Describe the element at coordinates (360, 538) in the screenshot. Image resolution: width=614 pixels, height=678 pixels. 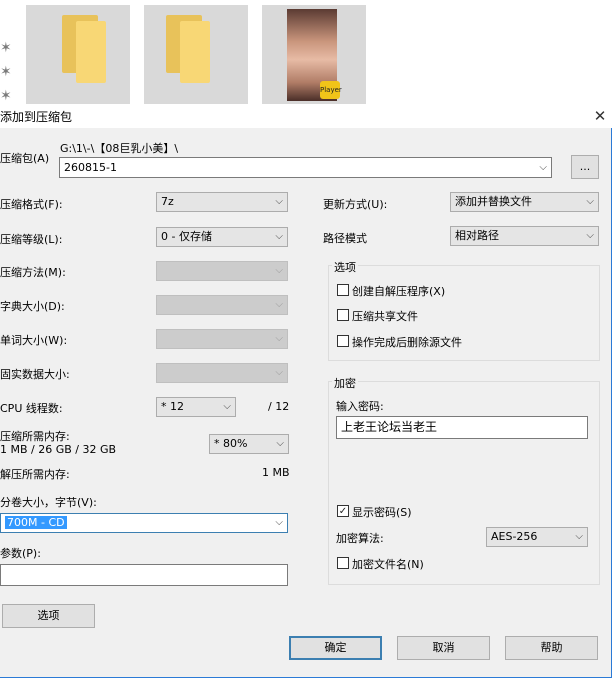
I see `enc-method-label: 加密算法:` at that location.